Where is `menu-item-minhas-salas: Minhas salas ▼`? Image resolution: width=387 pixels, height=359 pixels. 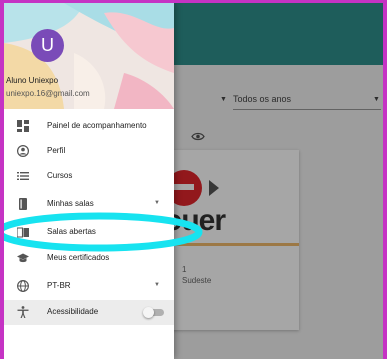
menu-item-minhas-salas: Minhas salas ▼ is located at coordinates (89, 204).